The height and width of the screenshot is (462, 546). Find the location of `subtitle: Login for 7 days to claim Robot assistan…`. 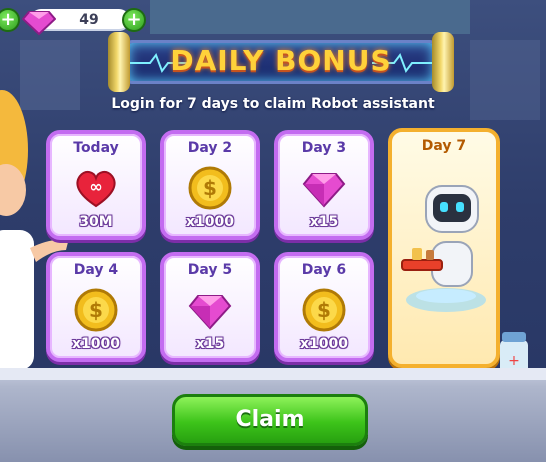

subtitle: Login for 7 days to claim Robot assistan… is located at coordinates (273, 104).